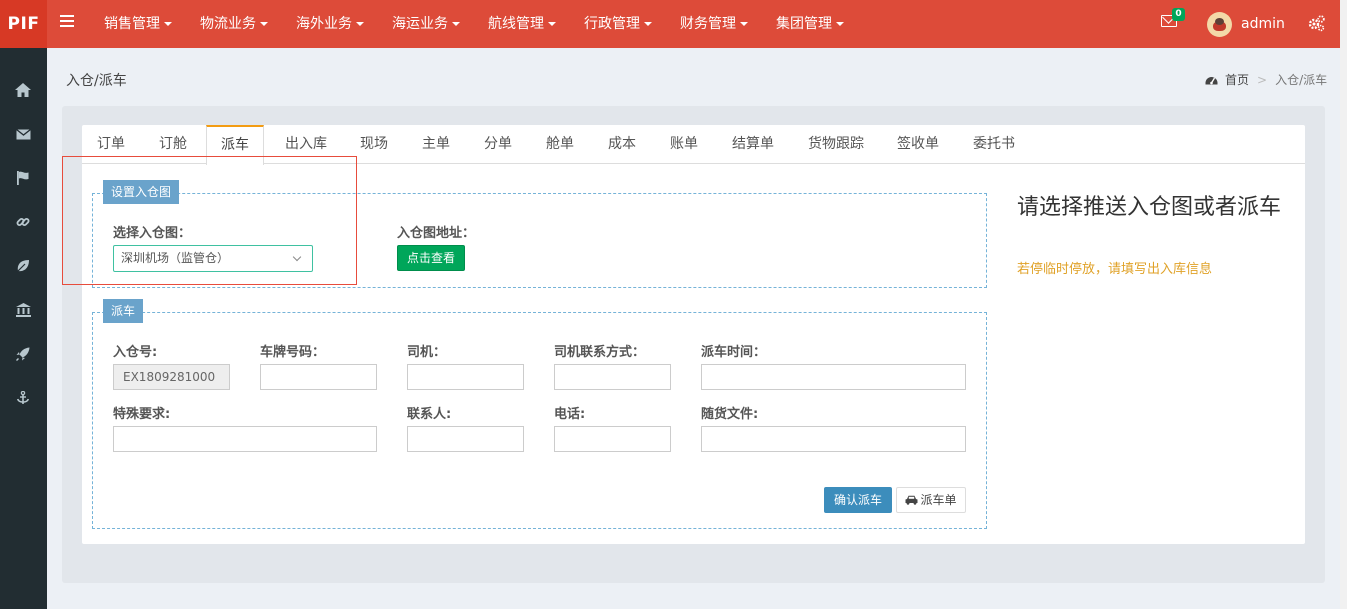 The width and height of the screenshot is (1347, 609). I want to click on home-icon, so click(23, 90).